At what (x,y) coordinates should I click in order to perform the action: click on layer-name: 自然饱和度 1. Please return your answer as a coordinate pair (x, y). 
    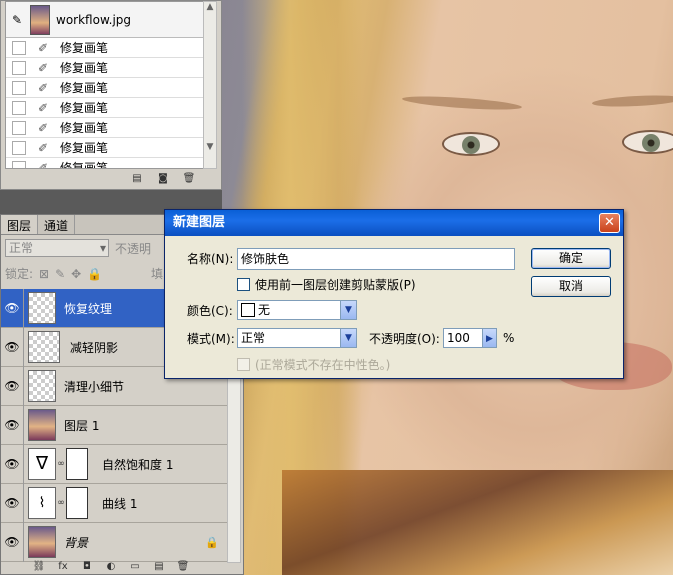
    Looking at the image, I should click on (138, 464).